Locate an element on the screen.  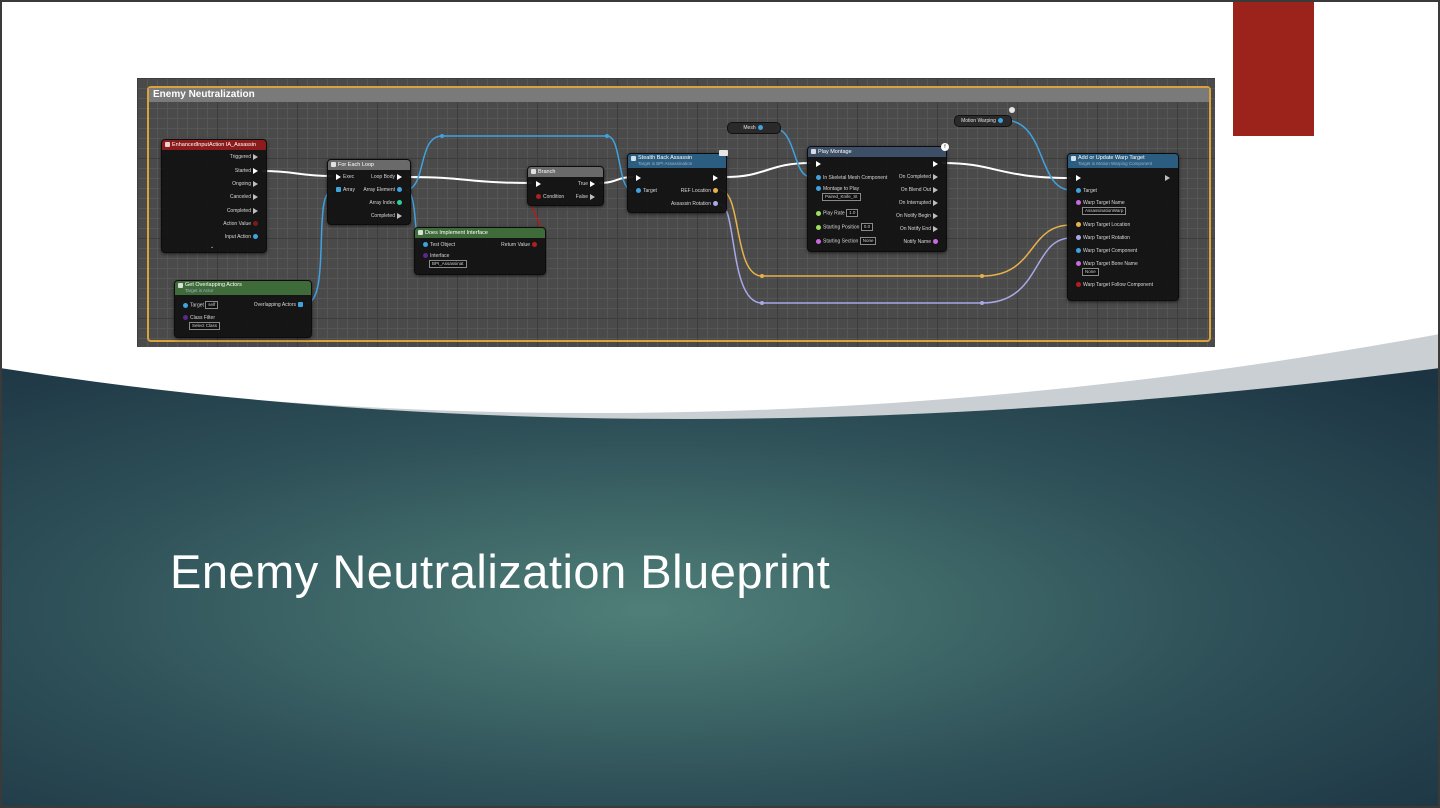
pin-on-interrupted: On Interrupted is located at coordinates (919, 203).